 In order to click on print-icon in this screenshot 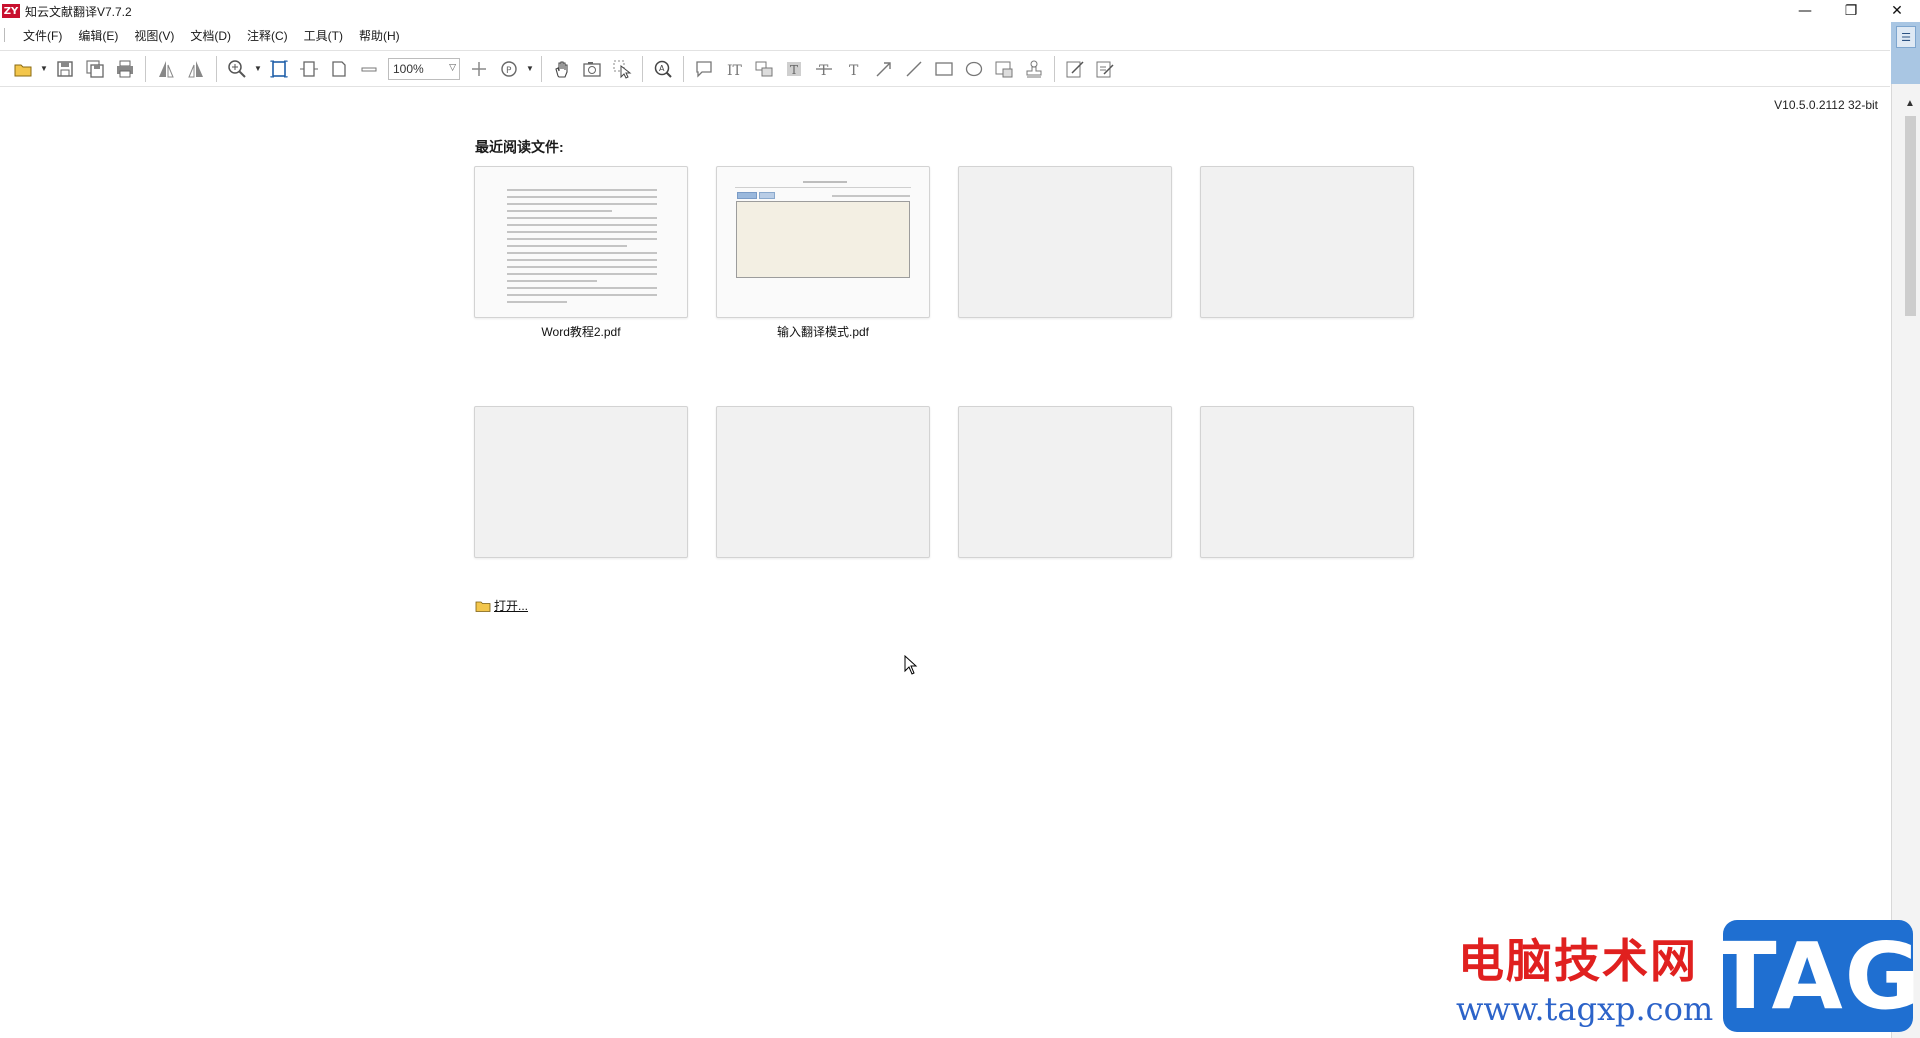, I will do `click(125, 69)`.